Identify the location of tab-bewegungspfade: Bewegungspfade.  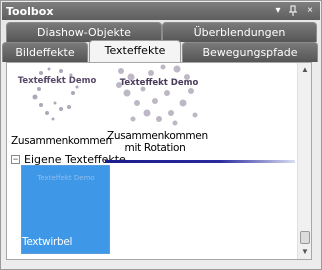
(250, 52).